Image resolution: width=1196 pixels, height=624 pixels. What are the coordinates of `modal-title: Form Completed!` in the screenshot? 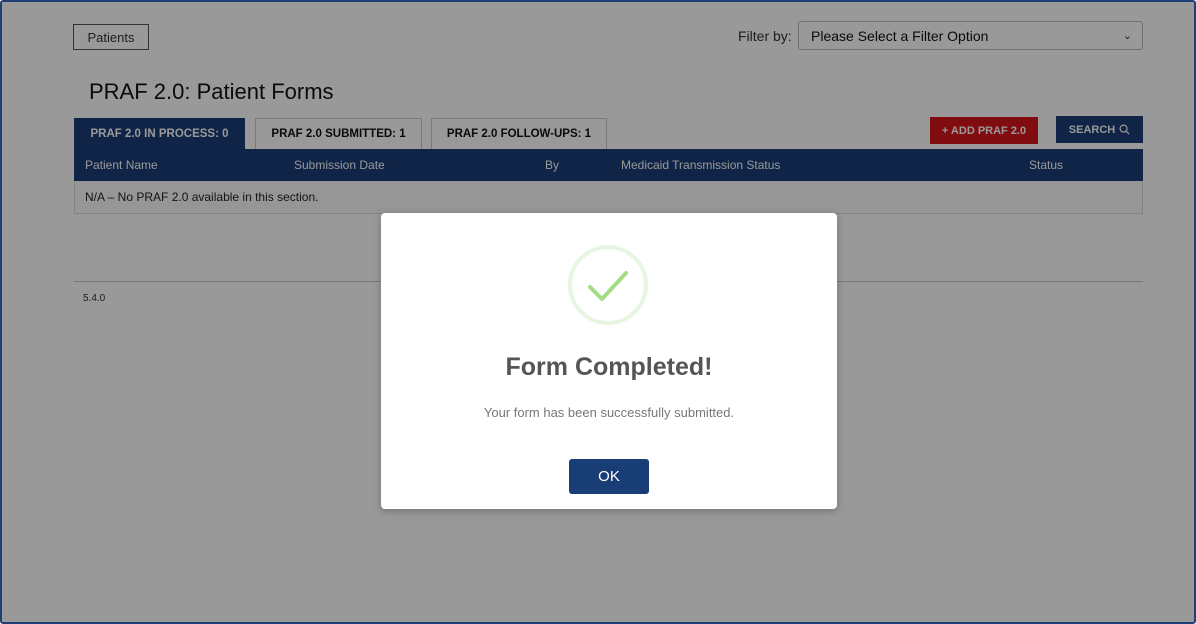 It's located at (609, 367).